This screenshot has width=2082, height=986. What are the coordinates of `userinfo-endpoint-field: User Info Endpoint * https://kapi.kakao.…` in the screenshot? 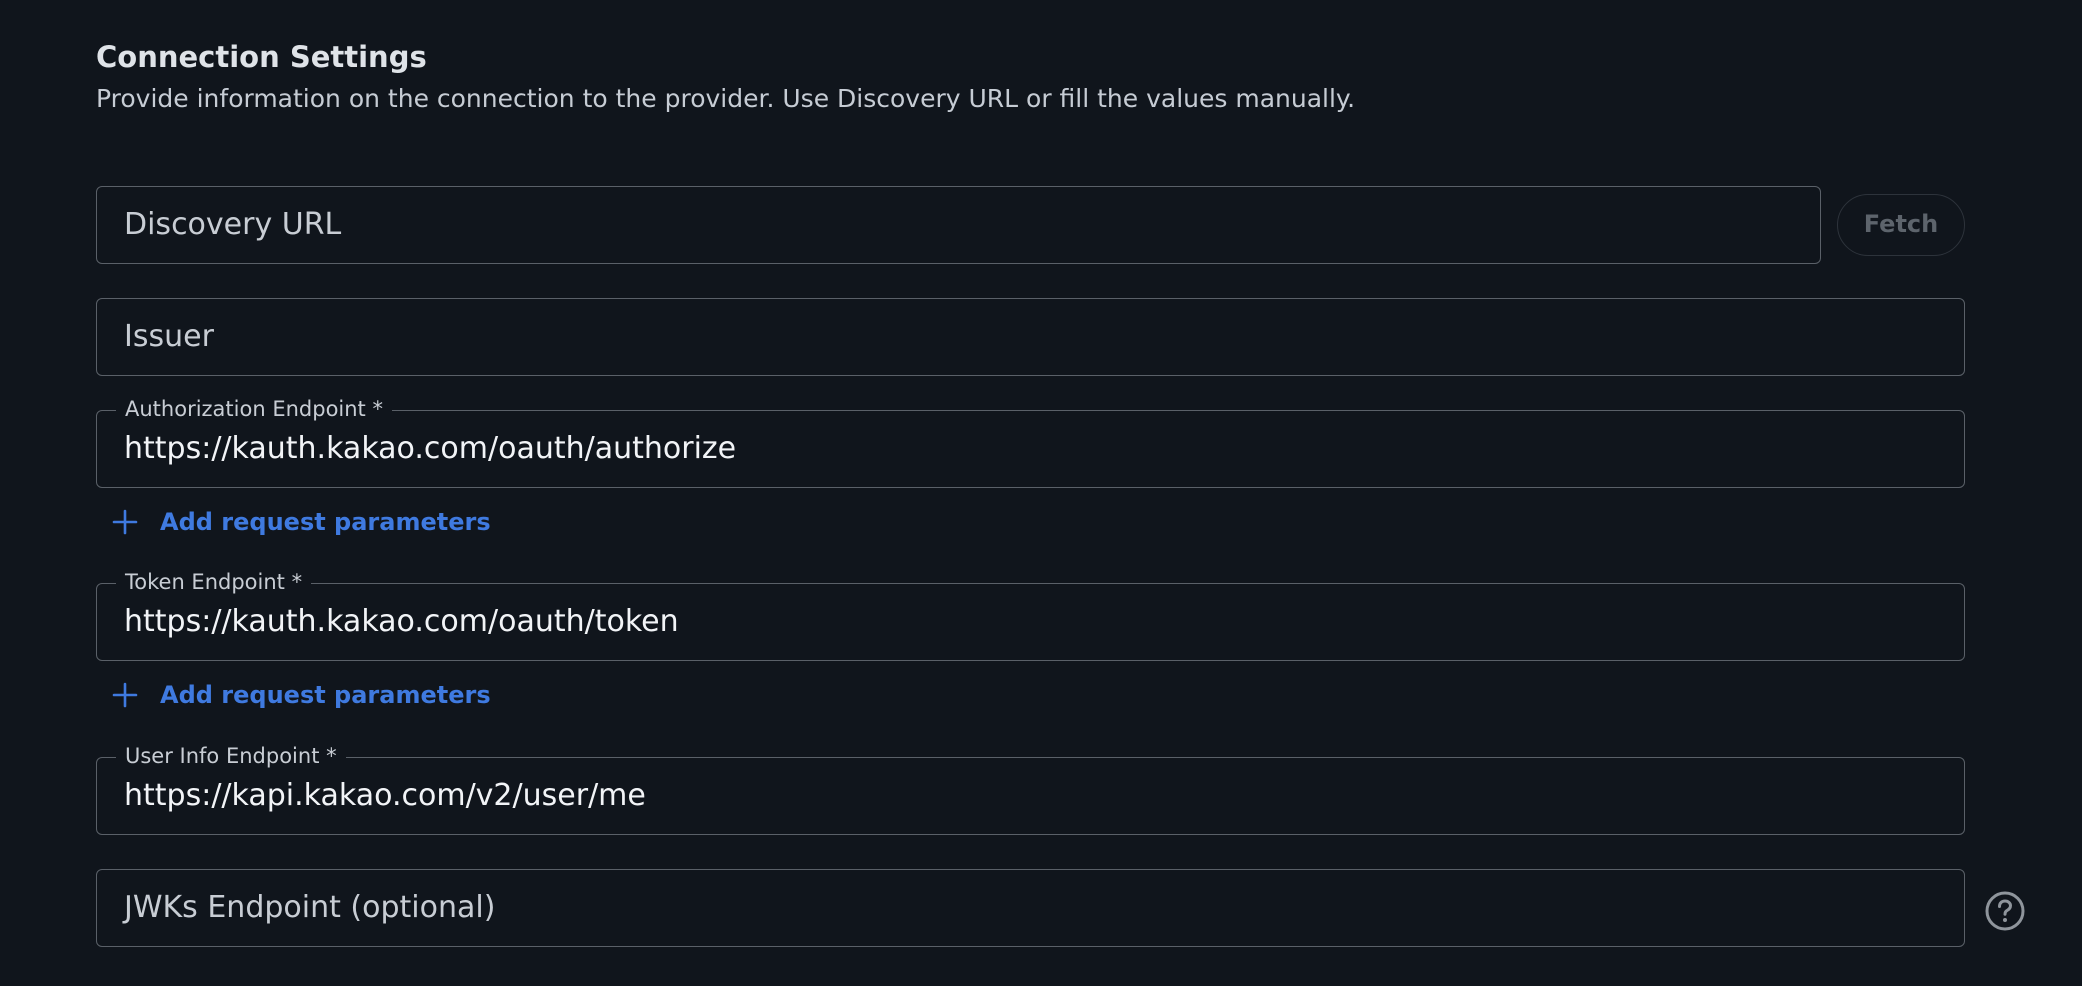 It's located at (1030, 789).